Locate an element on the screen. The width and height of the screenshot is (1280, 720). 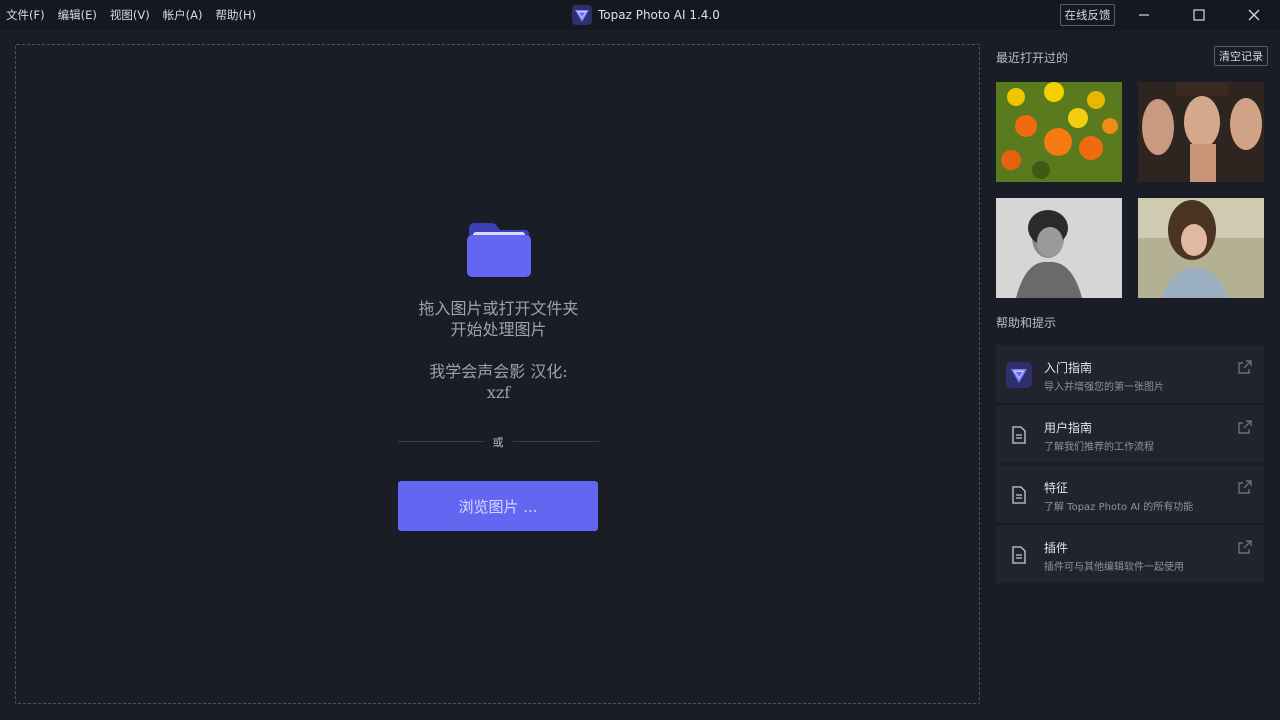
credit-line2: xzf is located at coordinates (498, 392).